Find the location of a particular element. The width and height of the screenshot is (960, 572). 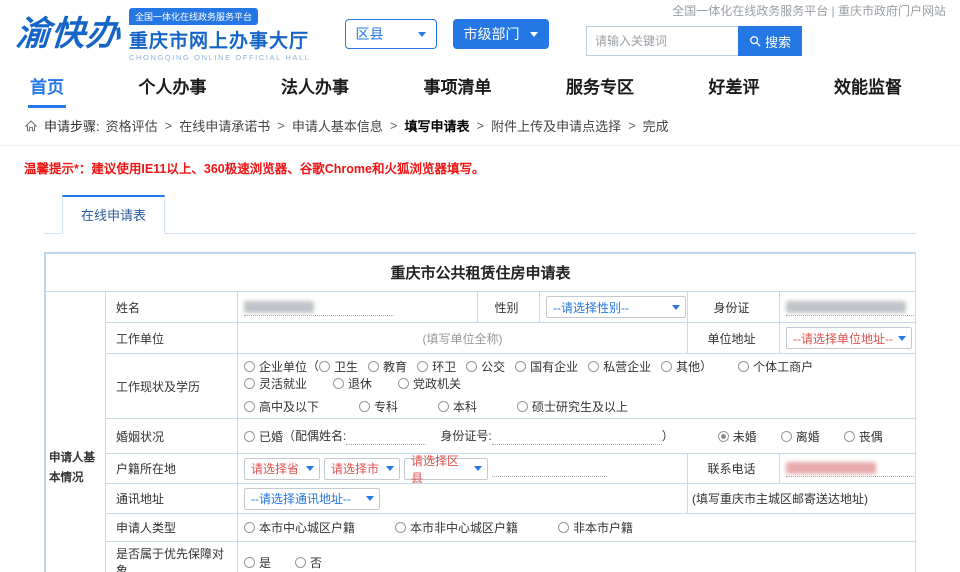

department-dropdown: 市级部门 is located at coordinates (500, 34).